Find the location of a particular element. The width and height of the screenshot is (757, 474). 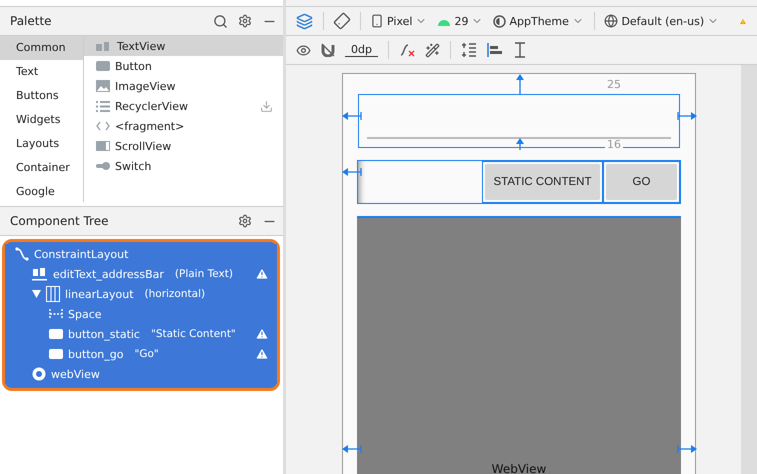

palette-widget: TextView is located at coordinates (183, 46).